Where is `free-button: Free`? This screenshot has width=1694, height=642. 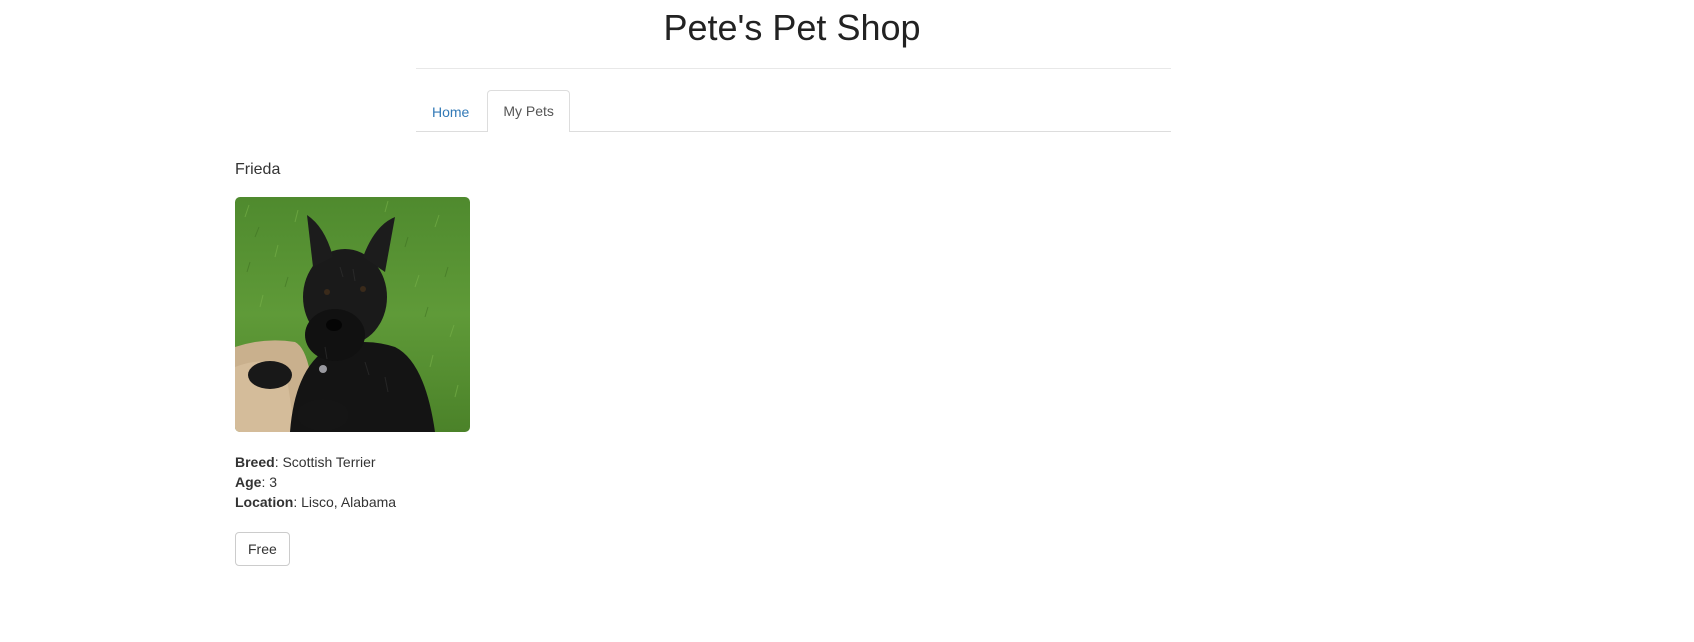
free-button: Free is located at coordinates (262, 549).